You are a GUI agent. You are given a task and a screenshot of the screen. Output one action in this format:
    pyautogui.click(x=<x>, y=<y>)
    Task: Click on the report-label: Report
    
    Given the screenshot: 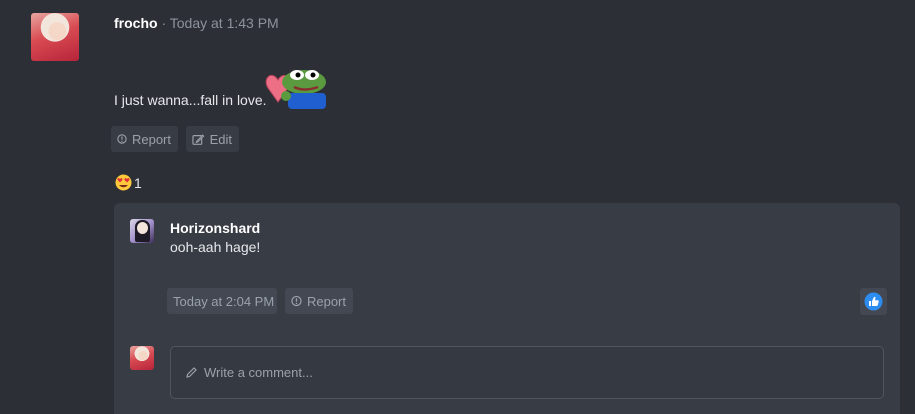 What is the action you would take?
    pyautogui.click(x=151, y=139)
    